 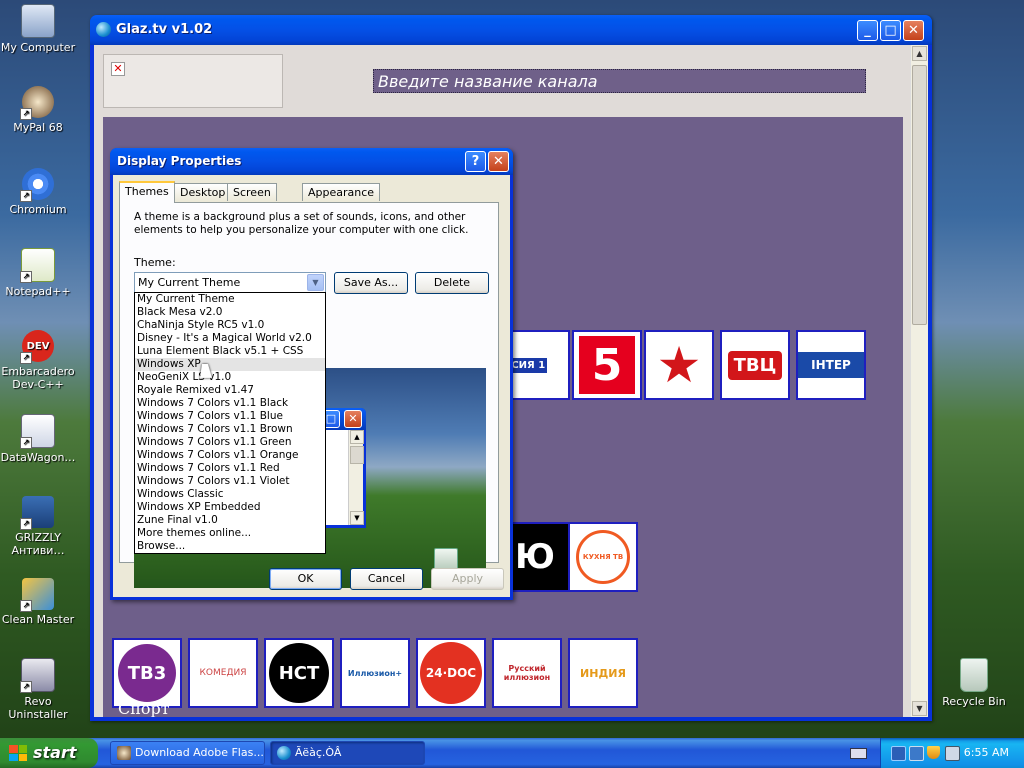 I want to click on desktop-icon-clean-master: ↗ Clean Master, so click(x=39, y=602).